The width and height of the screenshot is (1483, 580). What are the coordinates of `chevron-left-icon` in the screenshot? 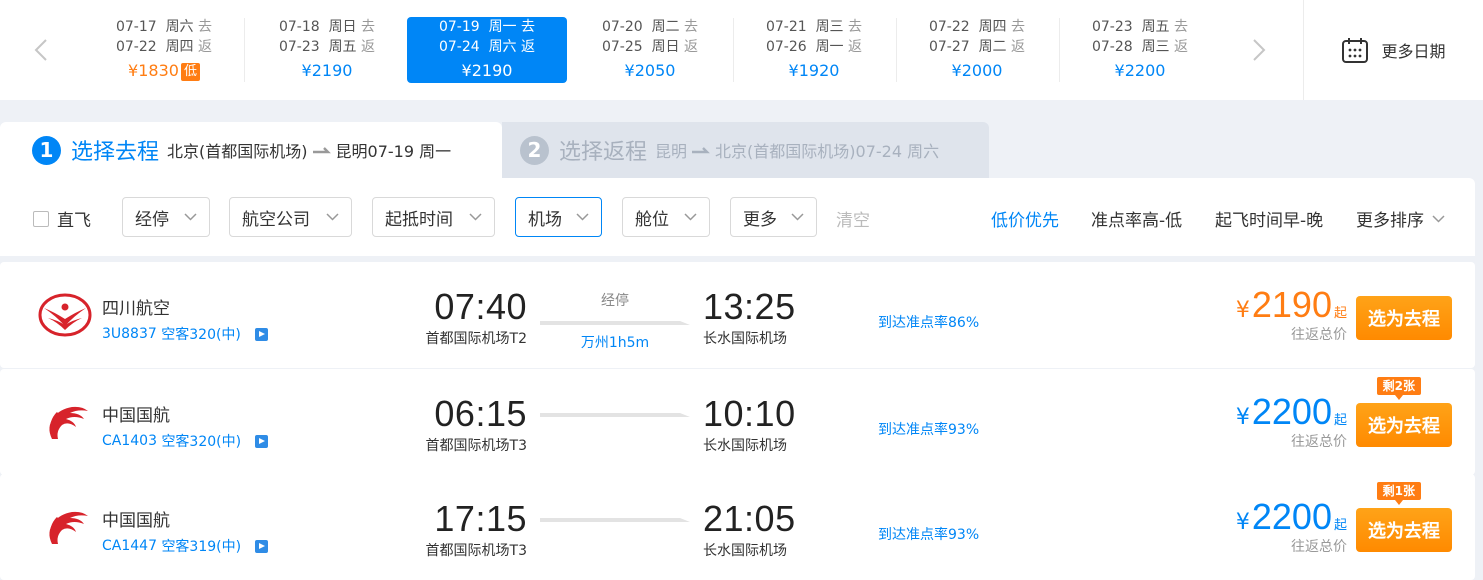 It's located at (40, 50).